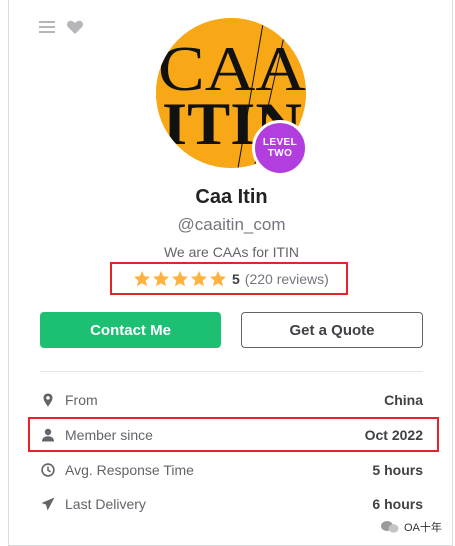 The height and width of the screenshot is (546, 455). What do you see at coordinates (231, 252) in the screenshot?
I see `seller-tagline: We are CAAs for ITIN` at bounding box center [231, 252].